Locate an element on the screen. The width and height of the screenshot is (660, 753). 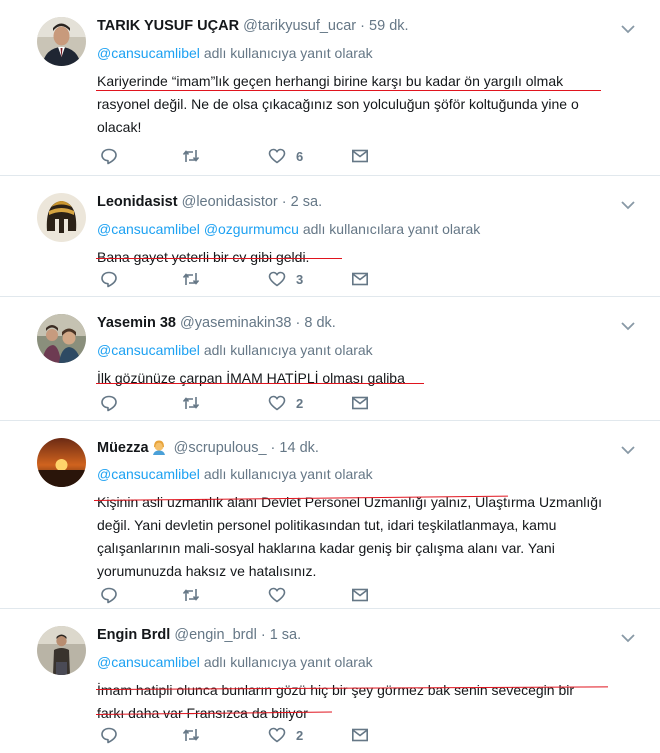
spartan-helmet-avatar is located at coordinates (61, 217).